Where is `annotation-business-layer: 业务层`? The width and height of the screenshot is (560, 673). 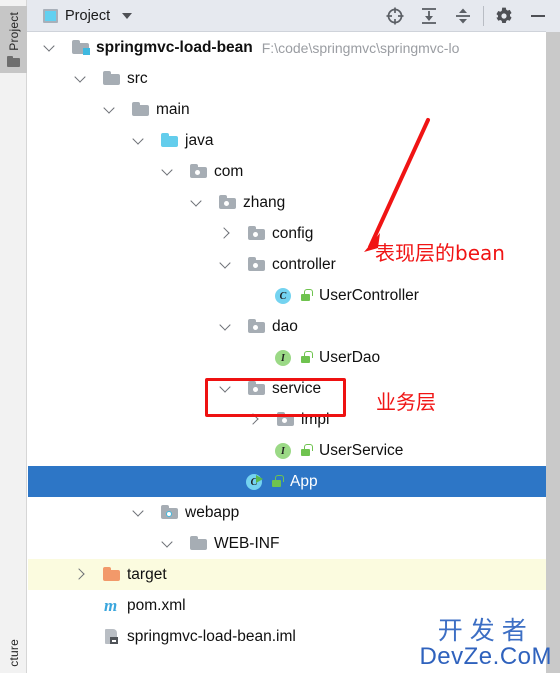 annotation-business-layer: 业务层 is located at coordinates (406, 402).